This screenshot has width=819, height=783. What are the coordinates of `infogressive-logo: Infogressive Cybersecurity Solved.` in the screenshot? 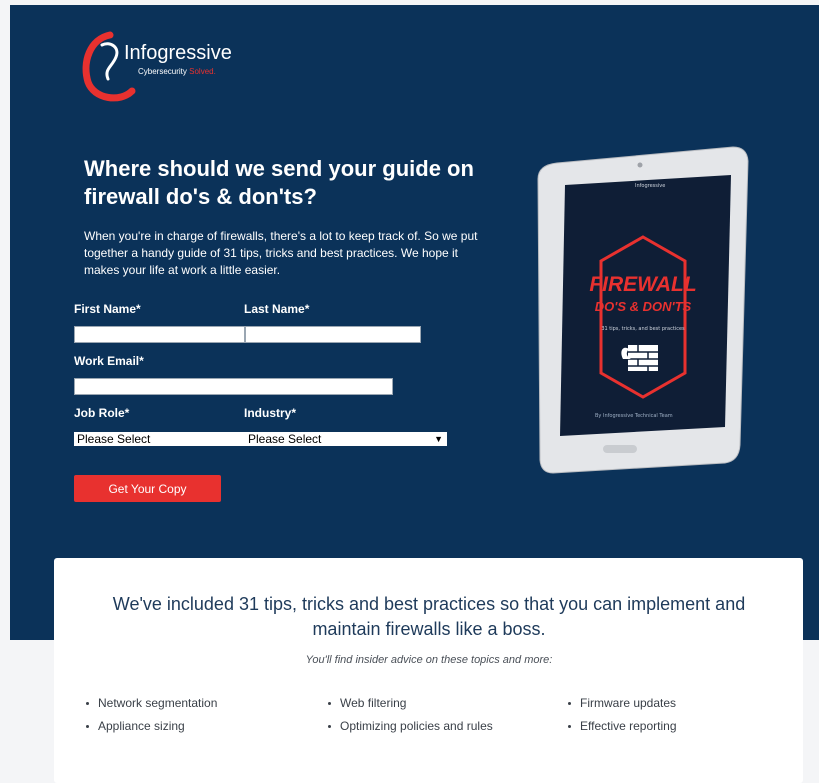 It's located at (180, 67).